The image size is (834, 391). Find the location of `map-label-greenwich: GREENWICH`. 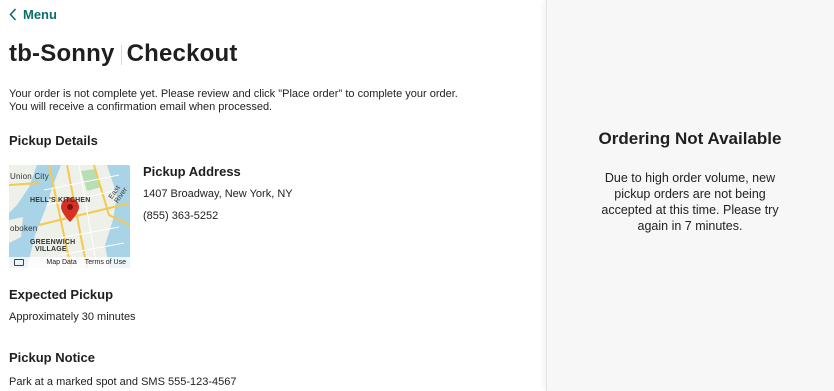

map-label-greenwich: GREENWICH is located at coordinates (53, 242).